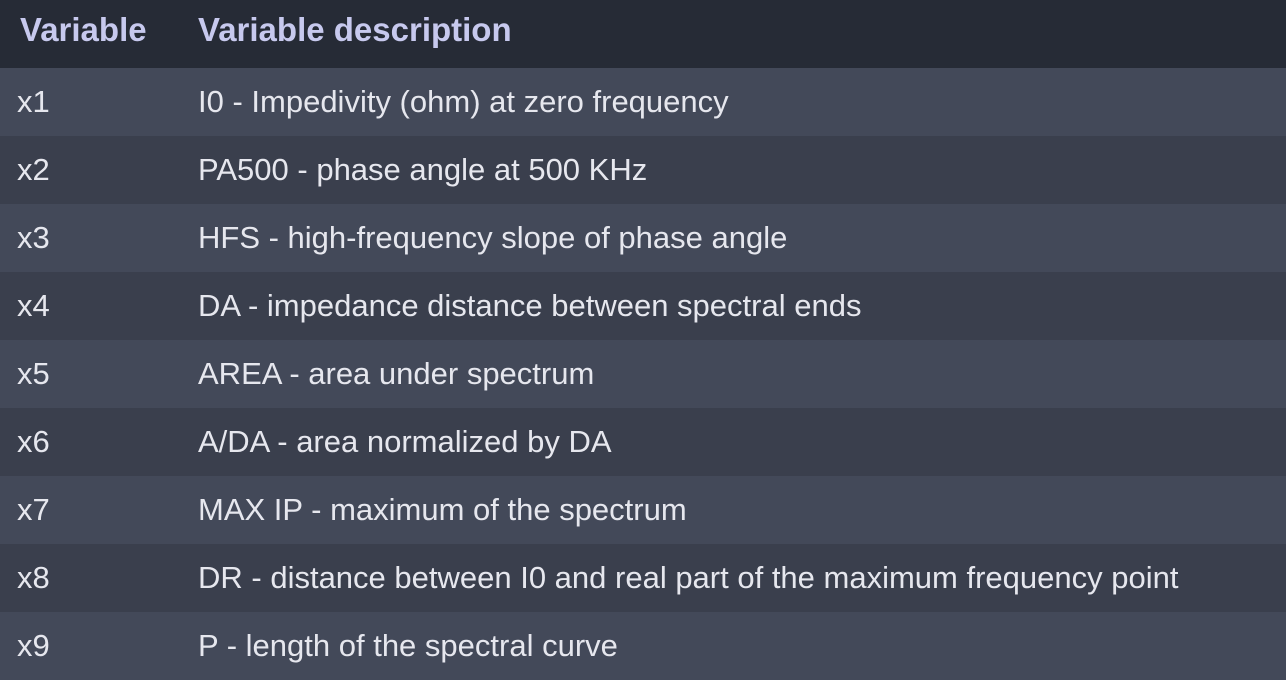  What do you see at coordinates (405, 441) in the screenshot?
I see `cell-description: A/DA - area normalized by DA` at bounding box center [405, 441].